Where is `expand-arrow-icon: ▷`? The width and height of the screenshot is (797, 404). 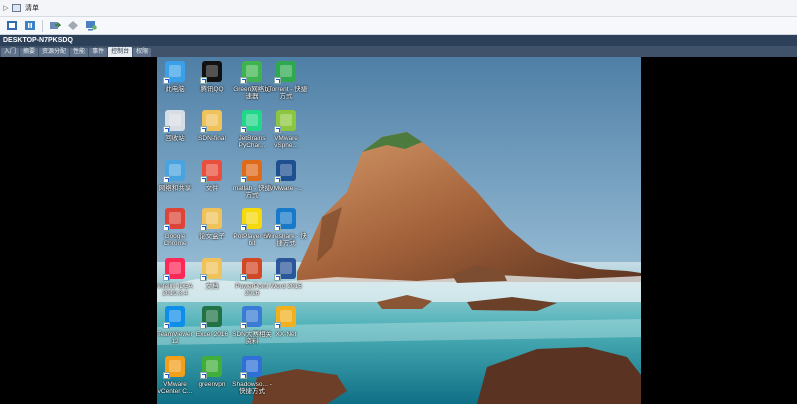 expand-arrow-icon: ▷ is located at coordinates (6, 8).